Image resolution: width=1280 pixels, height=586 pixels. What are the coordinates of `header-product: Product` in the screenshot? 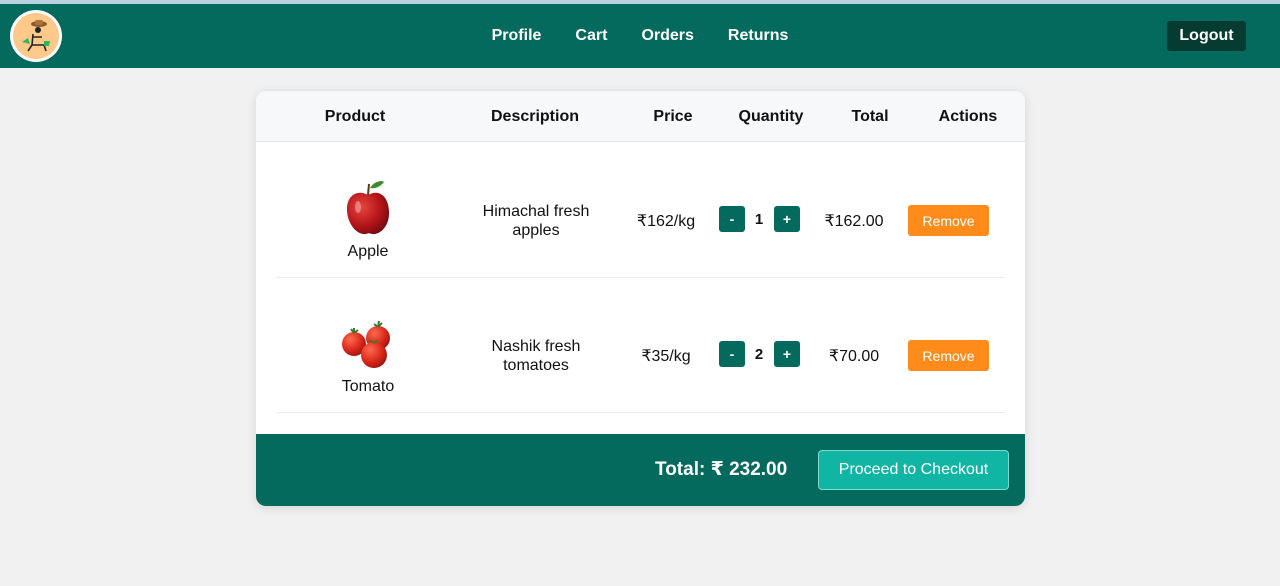 It's located at (355, 116).